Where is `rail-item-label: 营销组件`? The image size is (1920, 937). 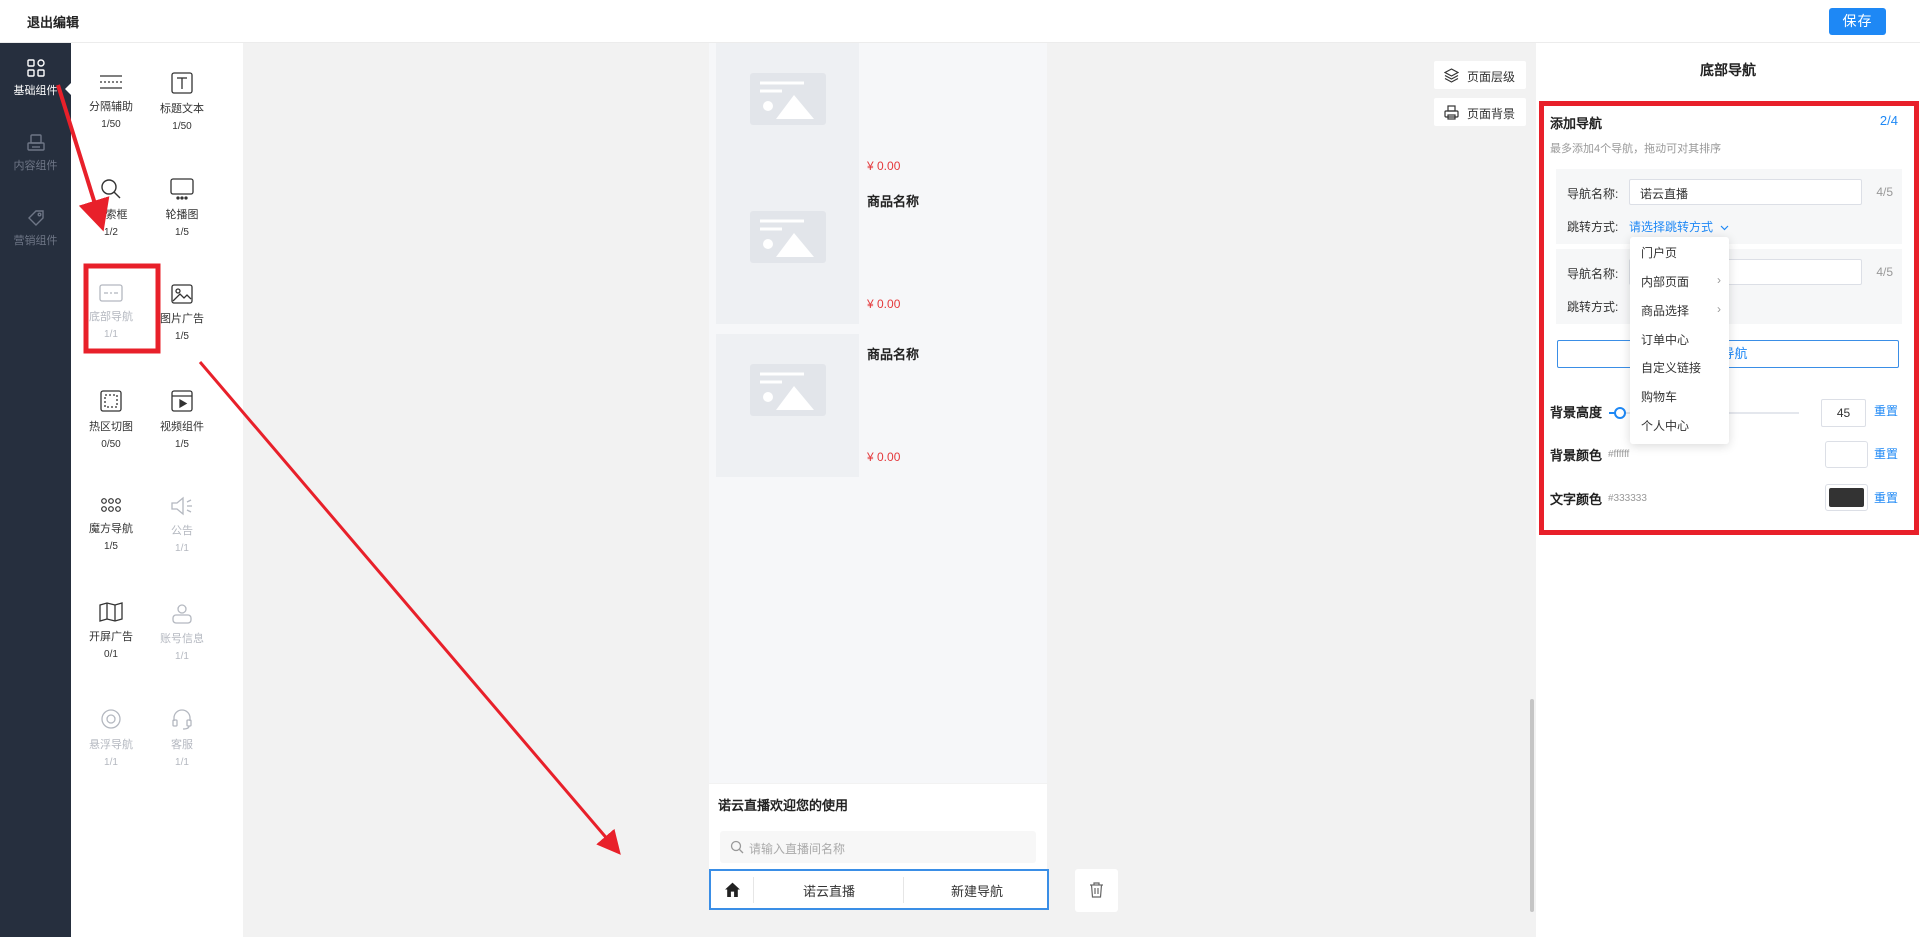 rail-item-label: 营销组件 is located at coordinates (35, 241).